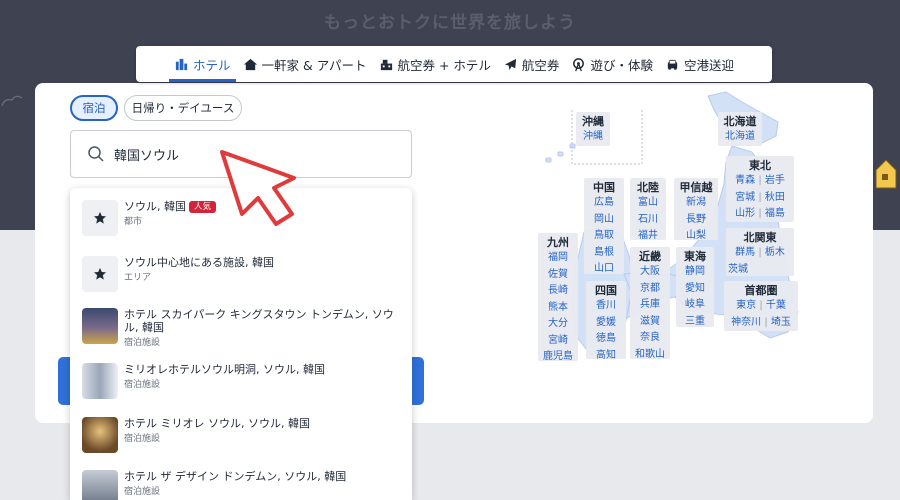 The image size is (900, 500). I want to click on tab-flight-hotel: 航空券 + ホテル, so click(435, 64).